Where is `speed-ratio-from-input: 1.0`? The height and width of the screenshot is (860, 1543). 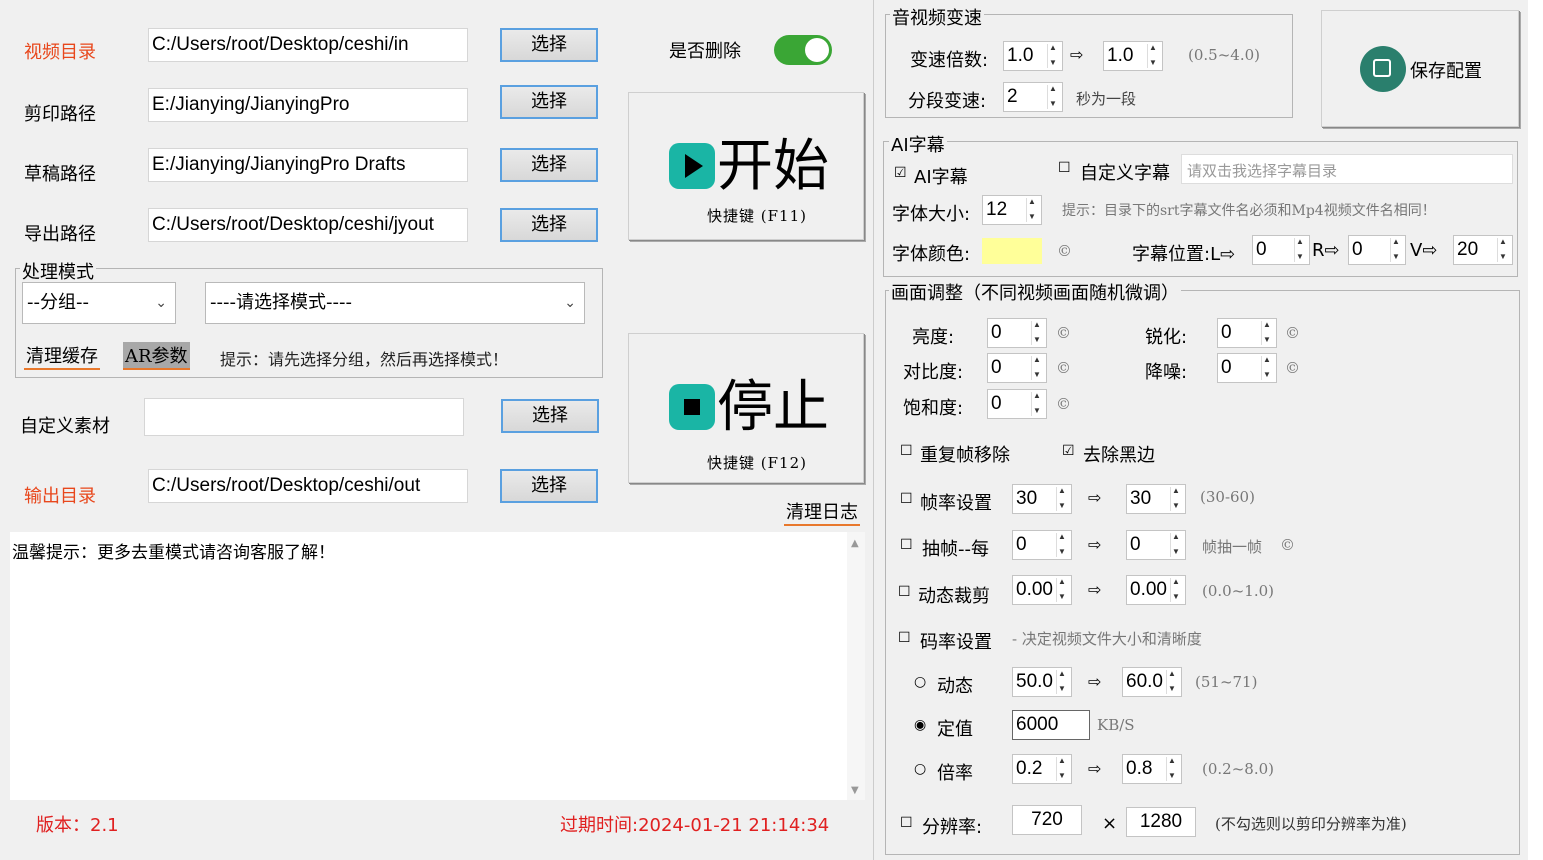
speed-ratio-from-input: 1.0 is located at coordinates (1033, 56).